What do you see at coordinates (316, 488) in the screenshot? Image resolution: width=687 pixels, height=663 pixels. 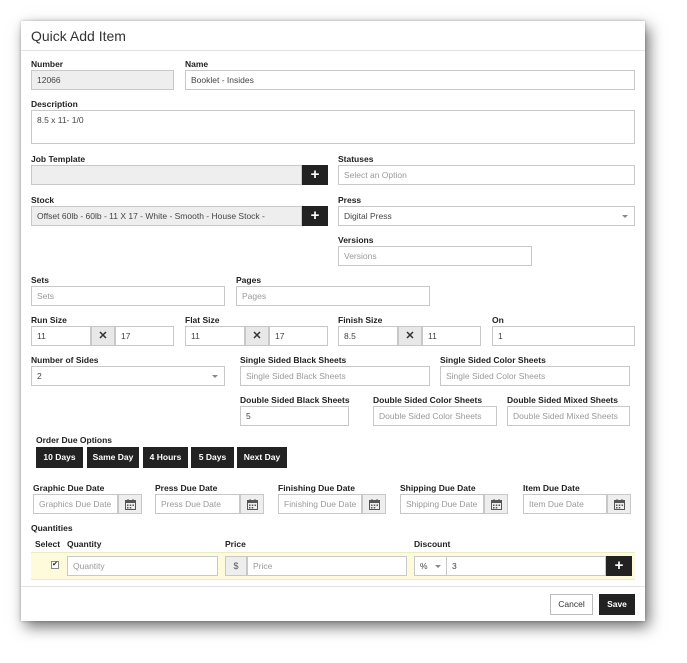 I see `finishing-due-label: Finishing Due Date` at bounding box center [316, 488].